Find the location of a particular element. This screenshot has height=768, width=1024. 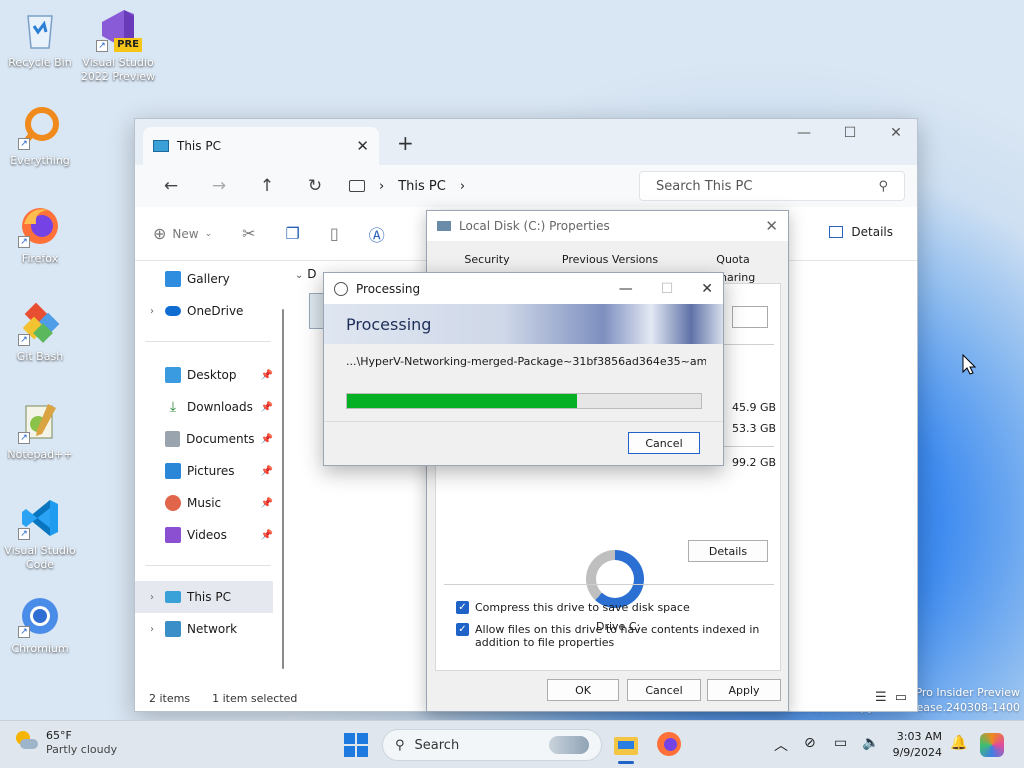

desktop-icon-label: Chromium is located at coordinates (40, 648).